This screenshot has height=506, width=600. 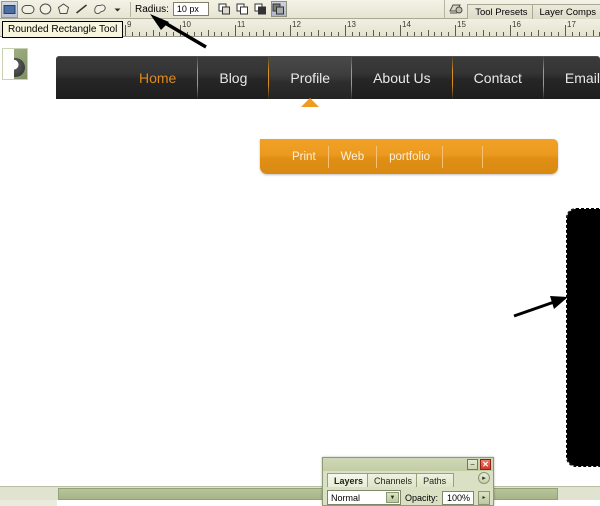 What do you see at coordinates (9, 9) in the screenshot?
I see `rectangle-tool-icon` at bounding box center [9, 9].